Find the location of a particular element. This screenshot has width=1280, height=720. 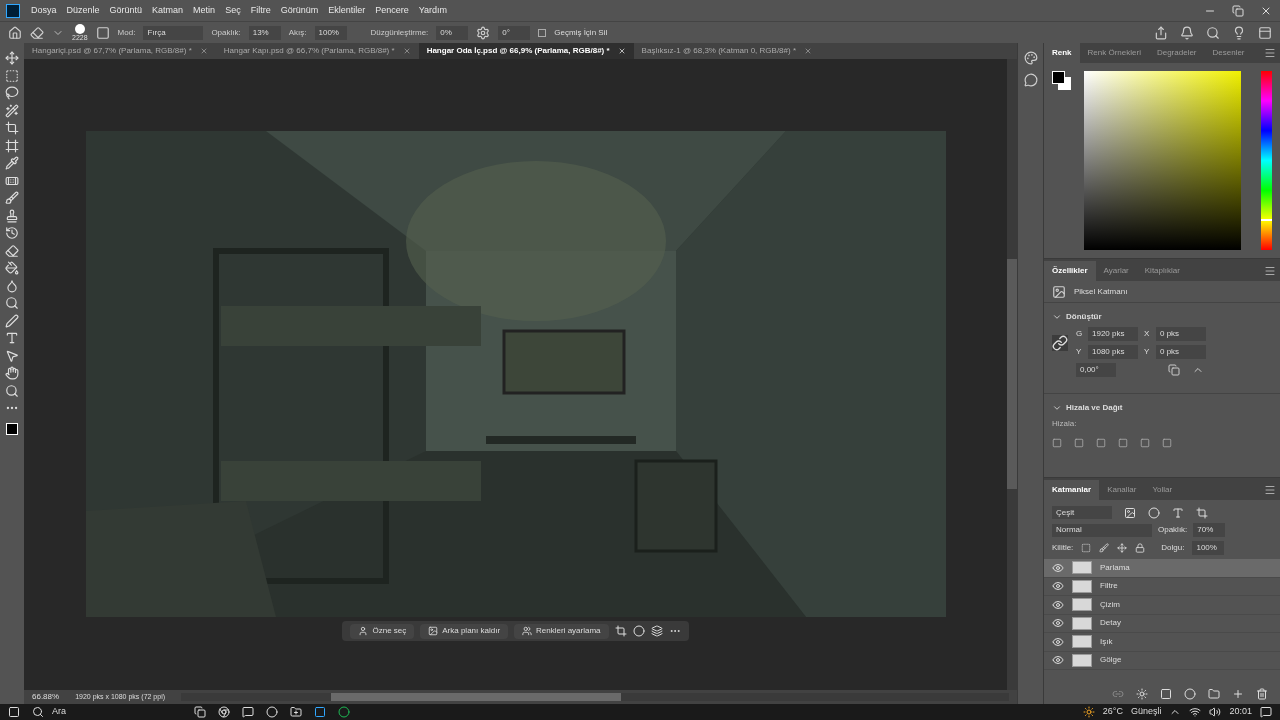

panel-tab: Renk Örnekleri is located at coordinates (1114, 53).